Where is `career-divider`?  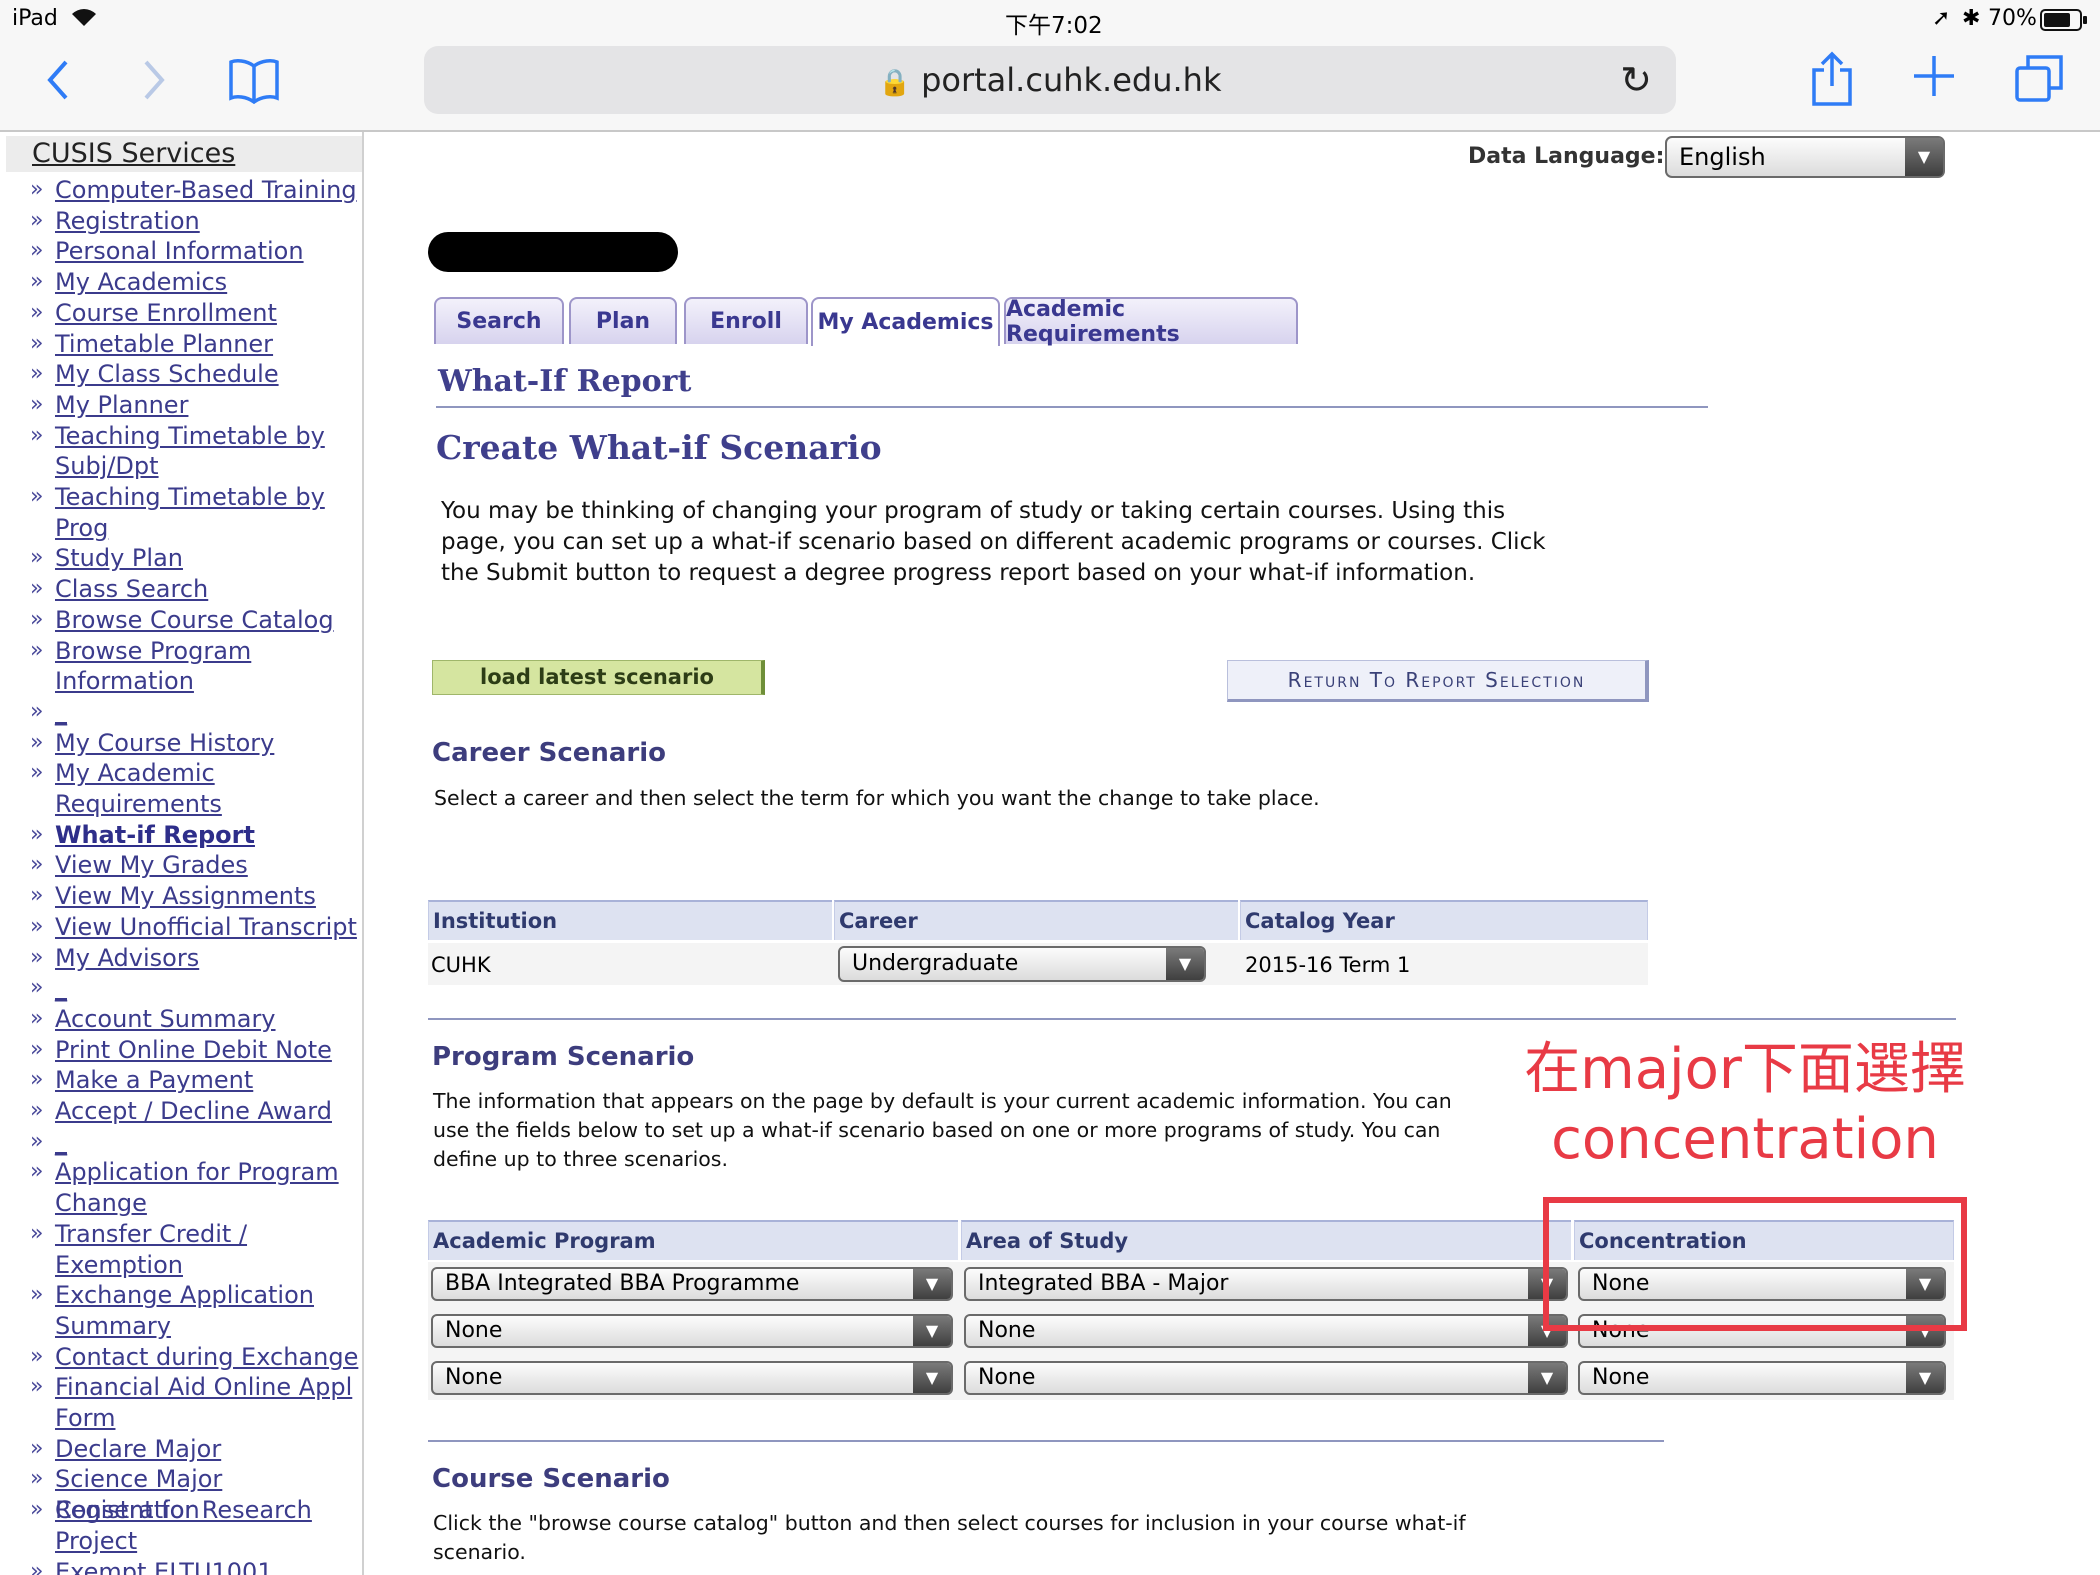
career-divider is located at coordinates (1192, 1019).